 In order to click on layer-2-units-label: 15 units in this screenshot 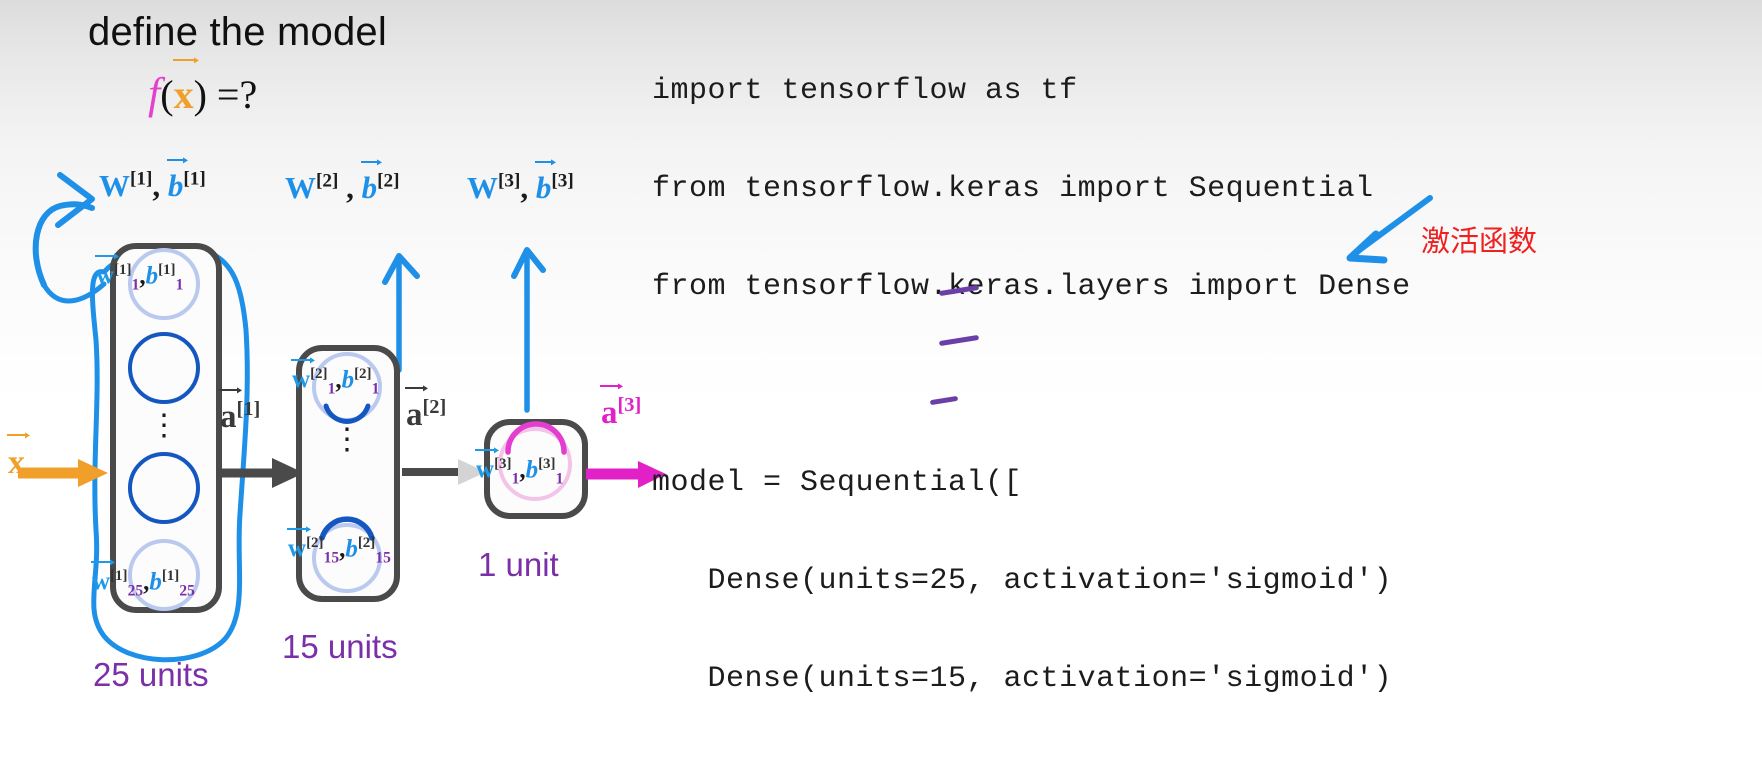, I will do `click(340, 646)`.